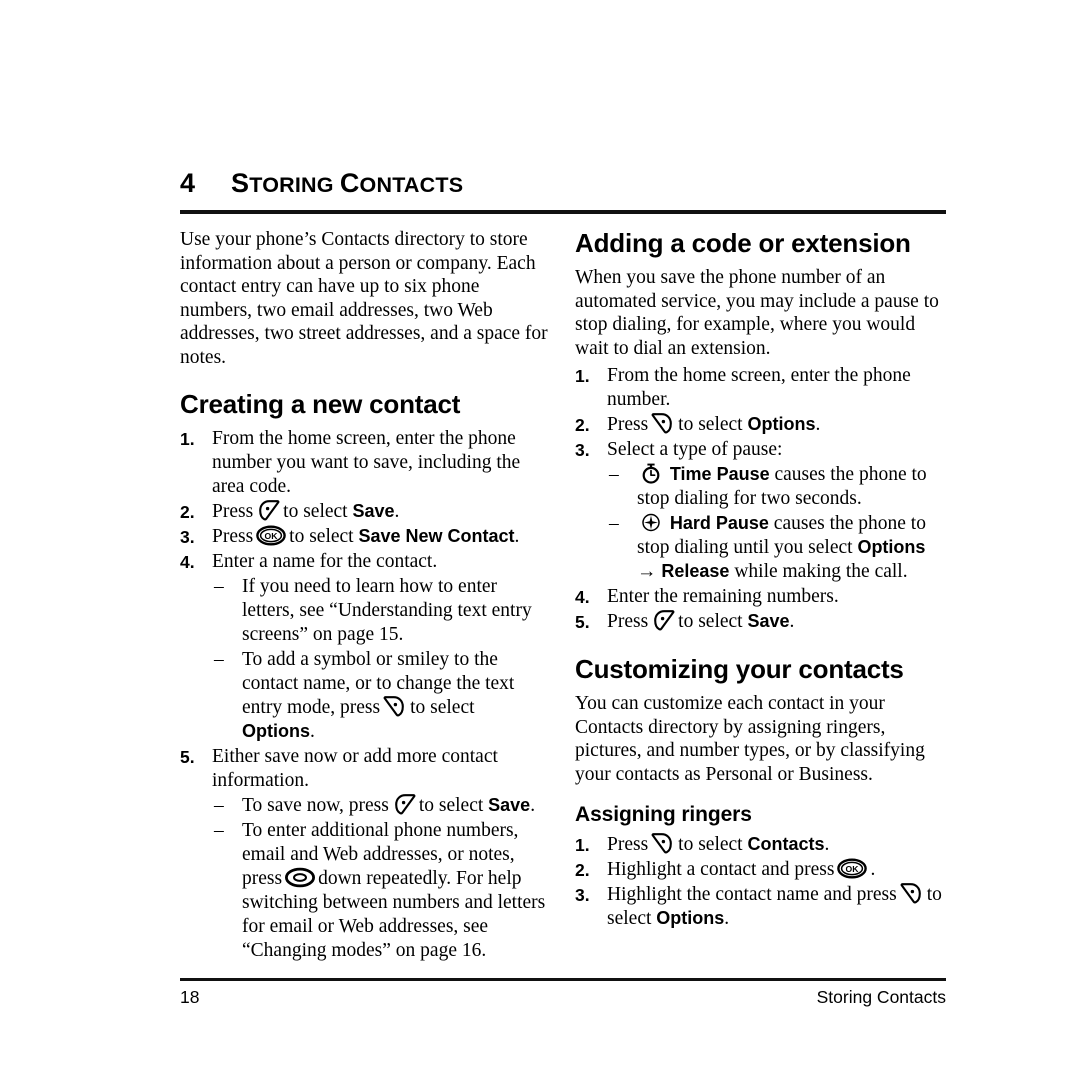  I want to click on step-text: Press to select Save., so click(305, 511).